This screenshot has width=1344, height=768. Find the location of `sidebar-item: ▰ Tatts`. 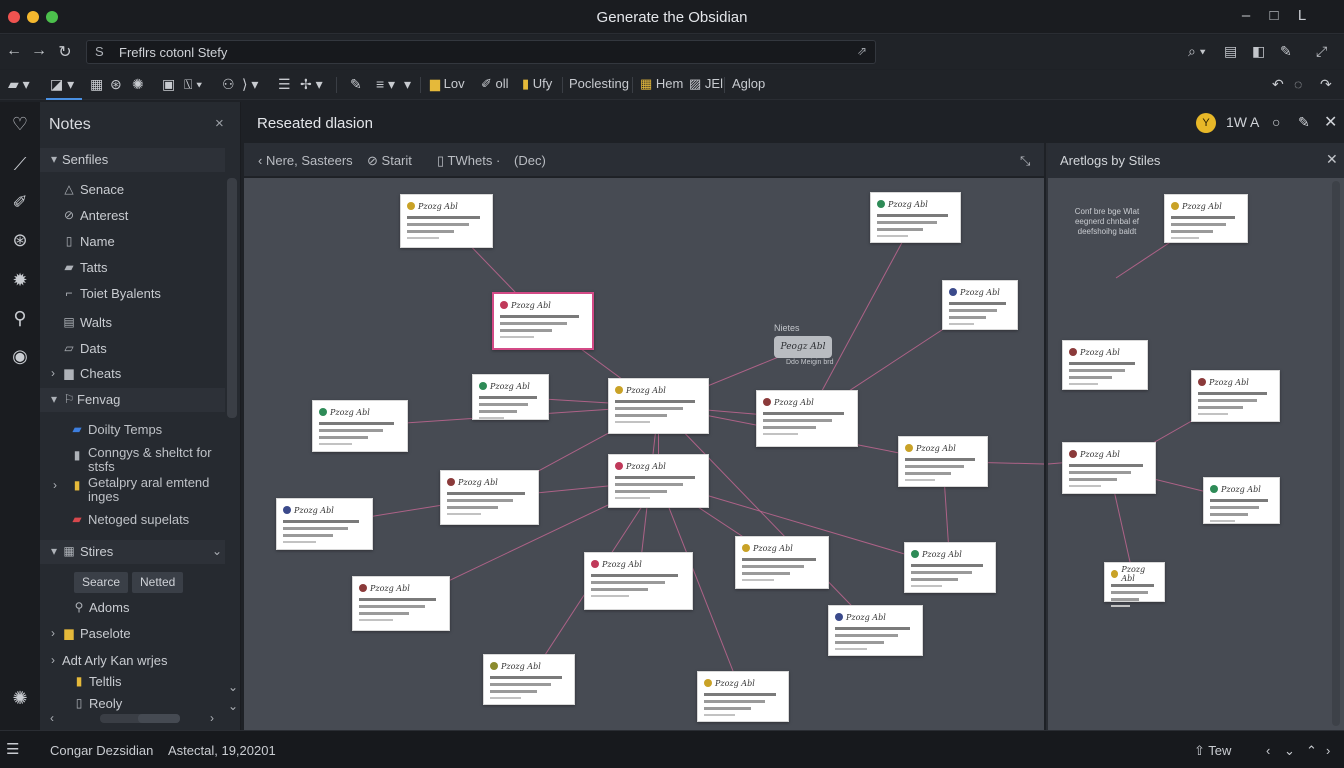

sidebar-item: ▰ Tatts is located at coordinates (132, 268).